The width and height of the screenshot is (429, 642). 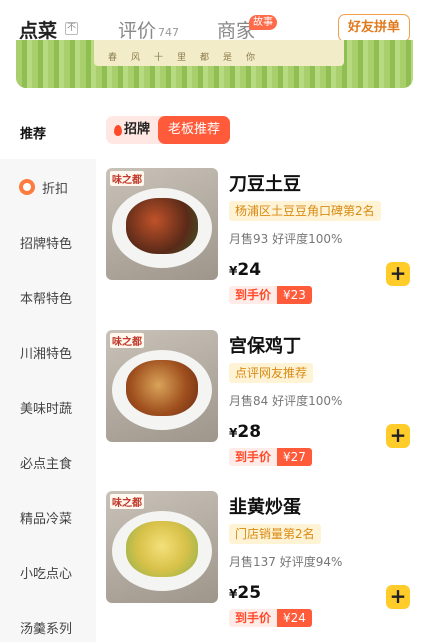 I want to click on tab-reviews: 评价, so click(x=137, y=29).